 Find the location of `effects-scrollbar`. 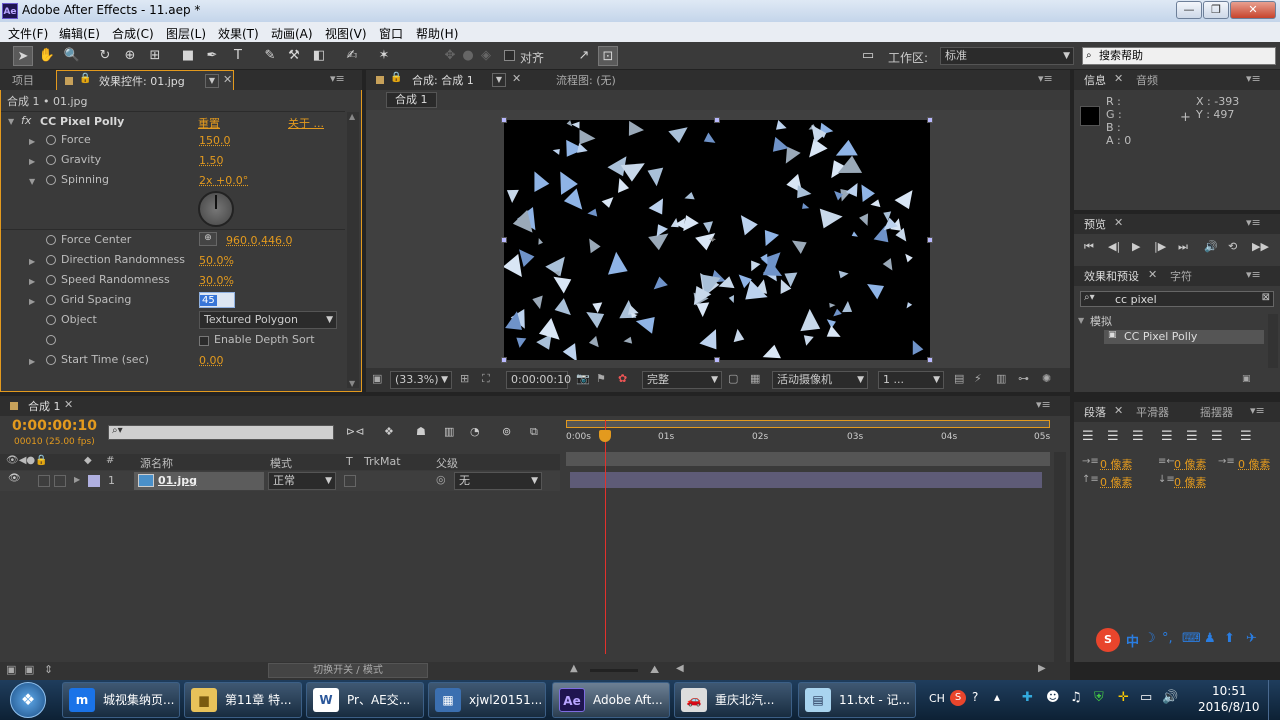

effects-scrollbar is located at coordinates (1273, 341).